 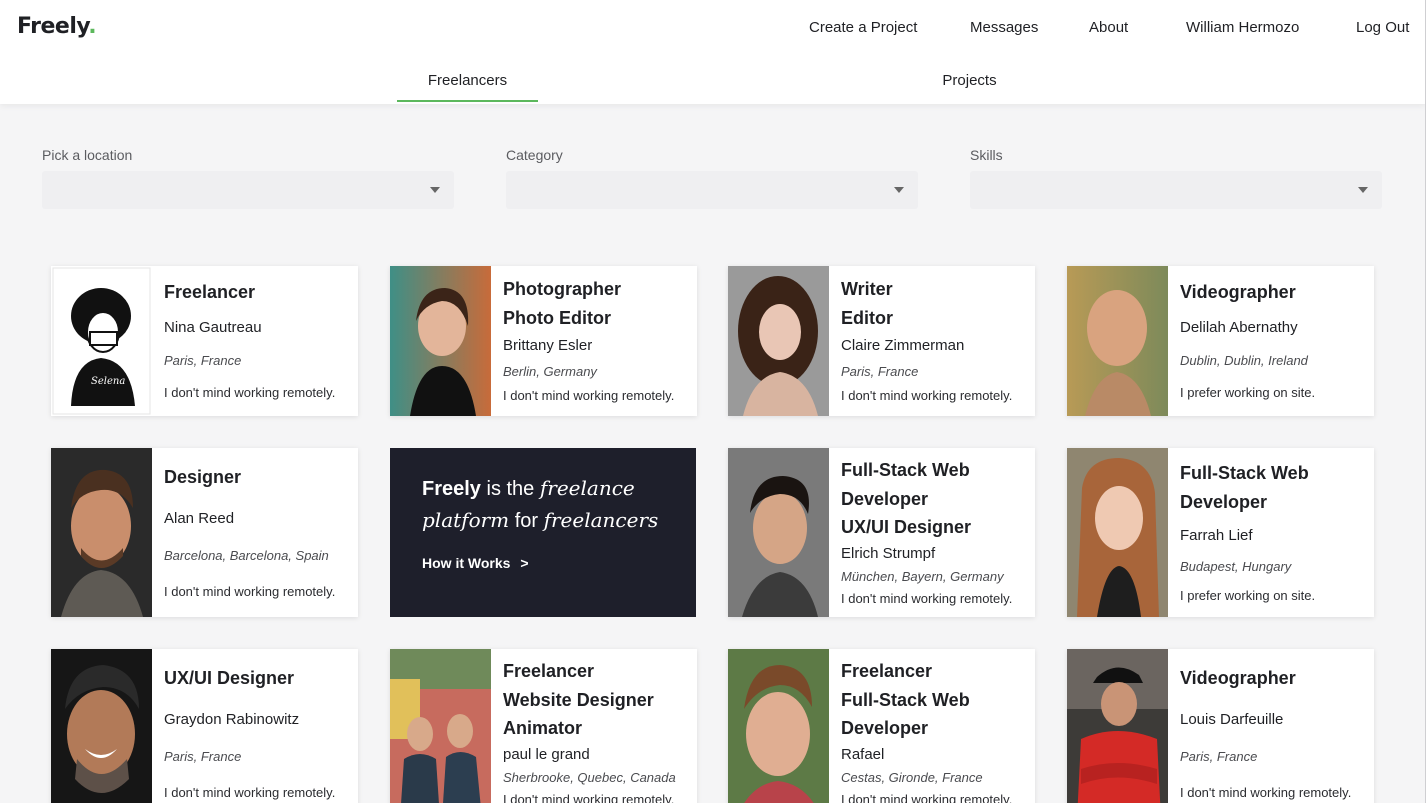 What do you see at coordinates (922, 576) in the screenshot?
I see `card-location: München, Bayern, Germany` at bounding box center [922, 576].